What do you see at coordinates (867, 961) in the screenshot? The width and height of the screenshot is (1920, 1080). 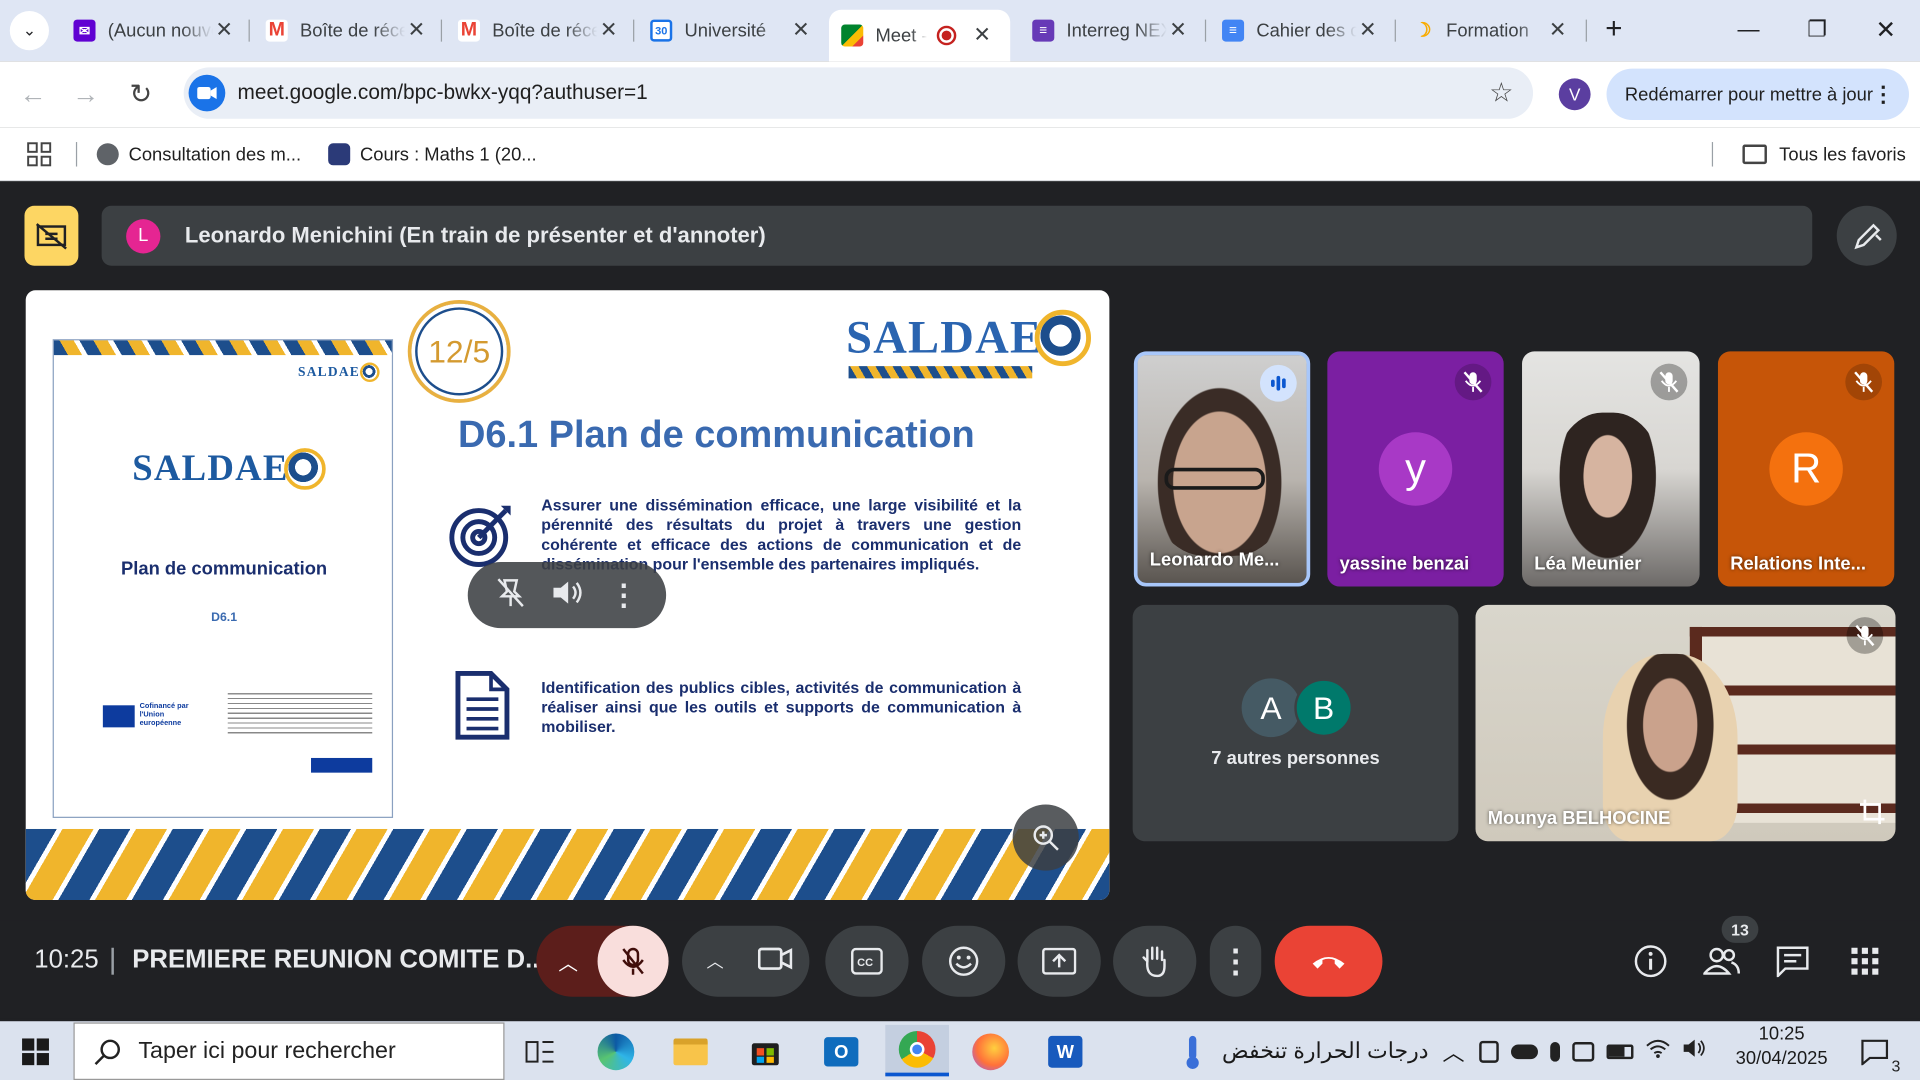 I see `captions-button: CC` at bounding box center [867, 961].